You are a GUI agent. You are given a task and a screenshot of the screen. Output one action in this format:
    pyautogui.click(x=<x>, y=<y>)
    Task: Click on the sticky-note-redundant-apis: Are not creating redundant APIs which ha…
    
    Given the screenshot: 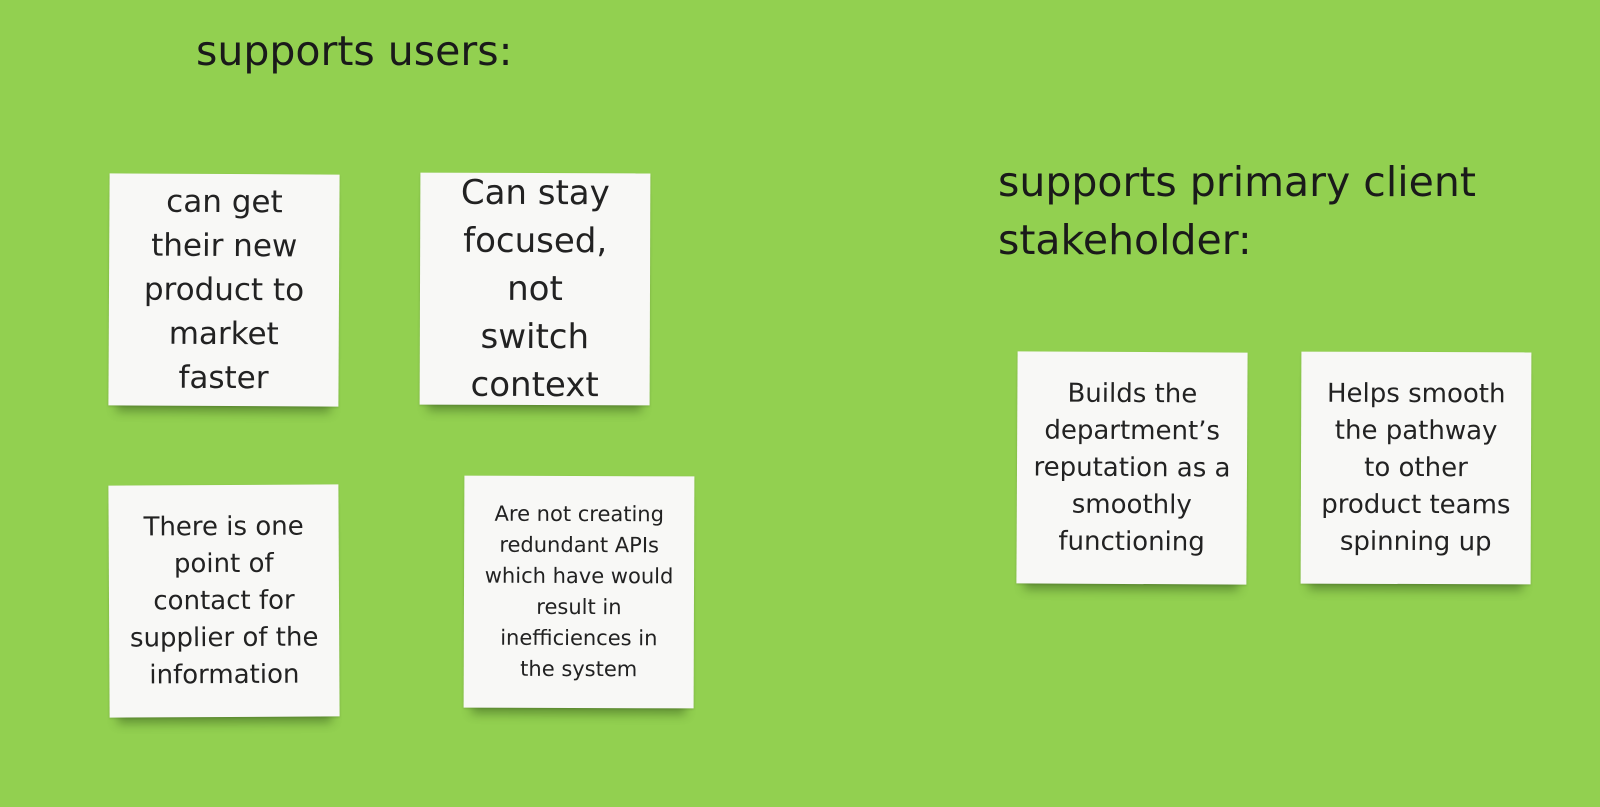 What is the action you would take?
    pyautogui.click(x=579, y=592)
    